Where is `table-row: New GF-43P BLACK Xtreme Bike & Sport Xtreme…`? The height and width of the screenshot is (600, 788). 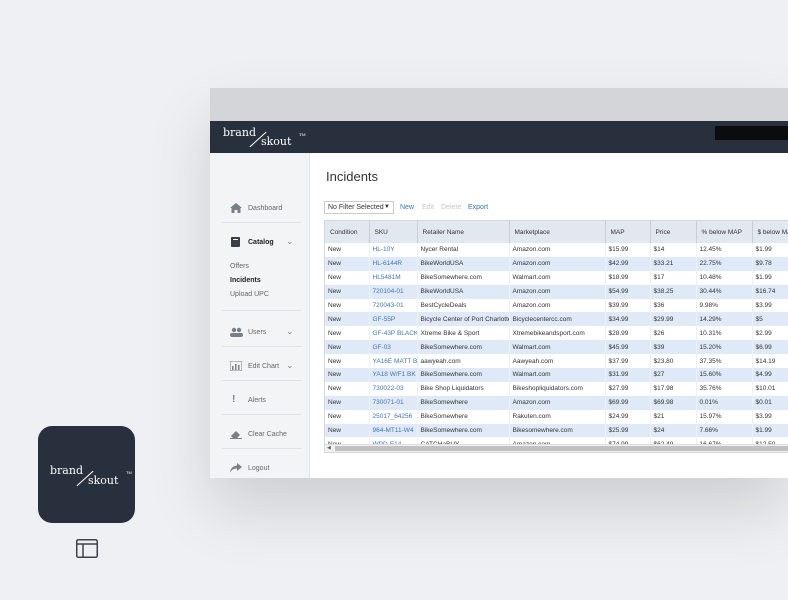
table-row: New GF-43P BLACK Xtreme Bike & Sport Xtreme… is located at coordinates (556, 333).